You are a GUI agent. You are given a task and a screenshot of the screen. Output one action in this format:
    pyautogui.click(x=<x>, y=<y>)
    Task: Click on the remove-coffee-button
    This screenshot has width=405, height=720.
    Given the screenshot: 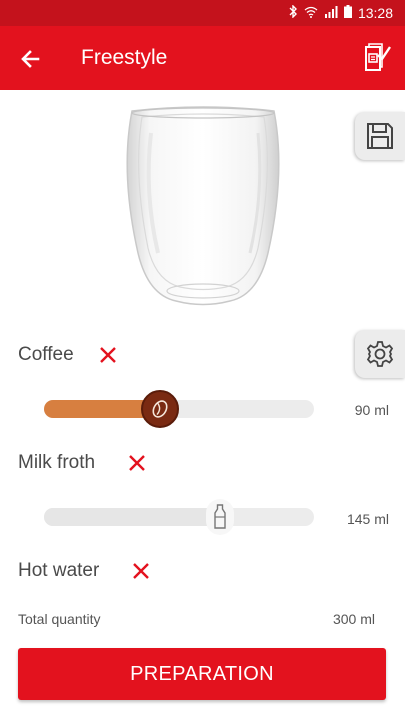 What is the action you would take?
    pyautogui.click(x=108, y=355)
    